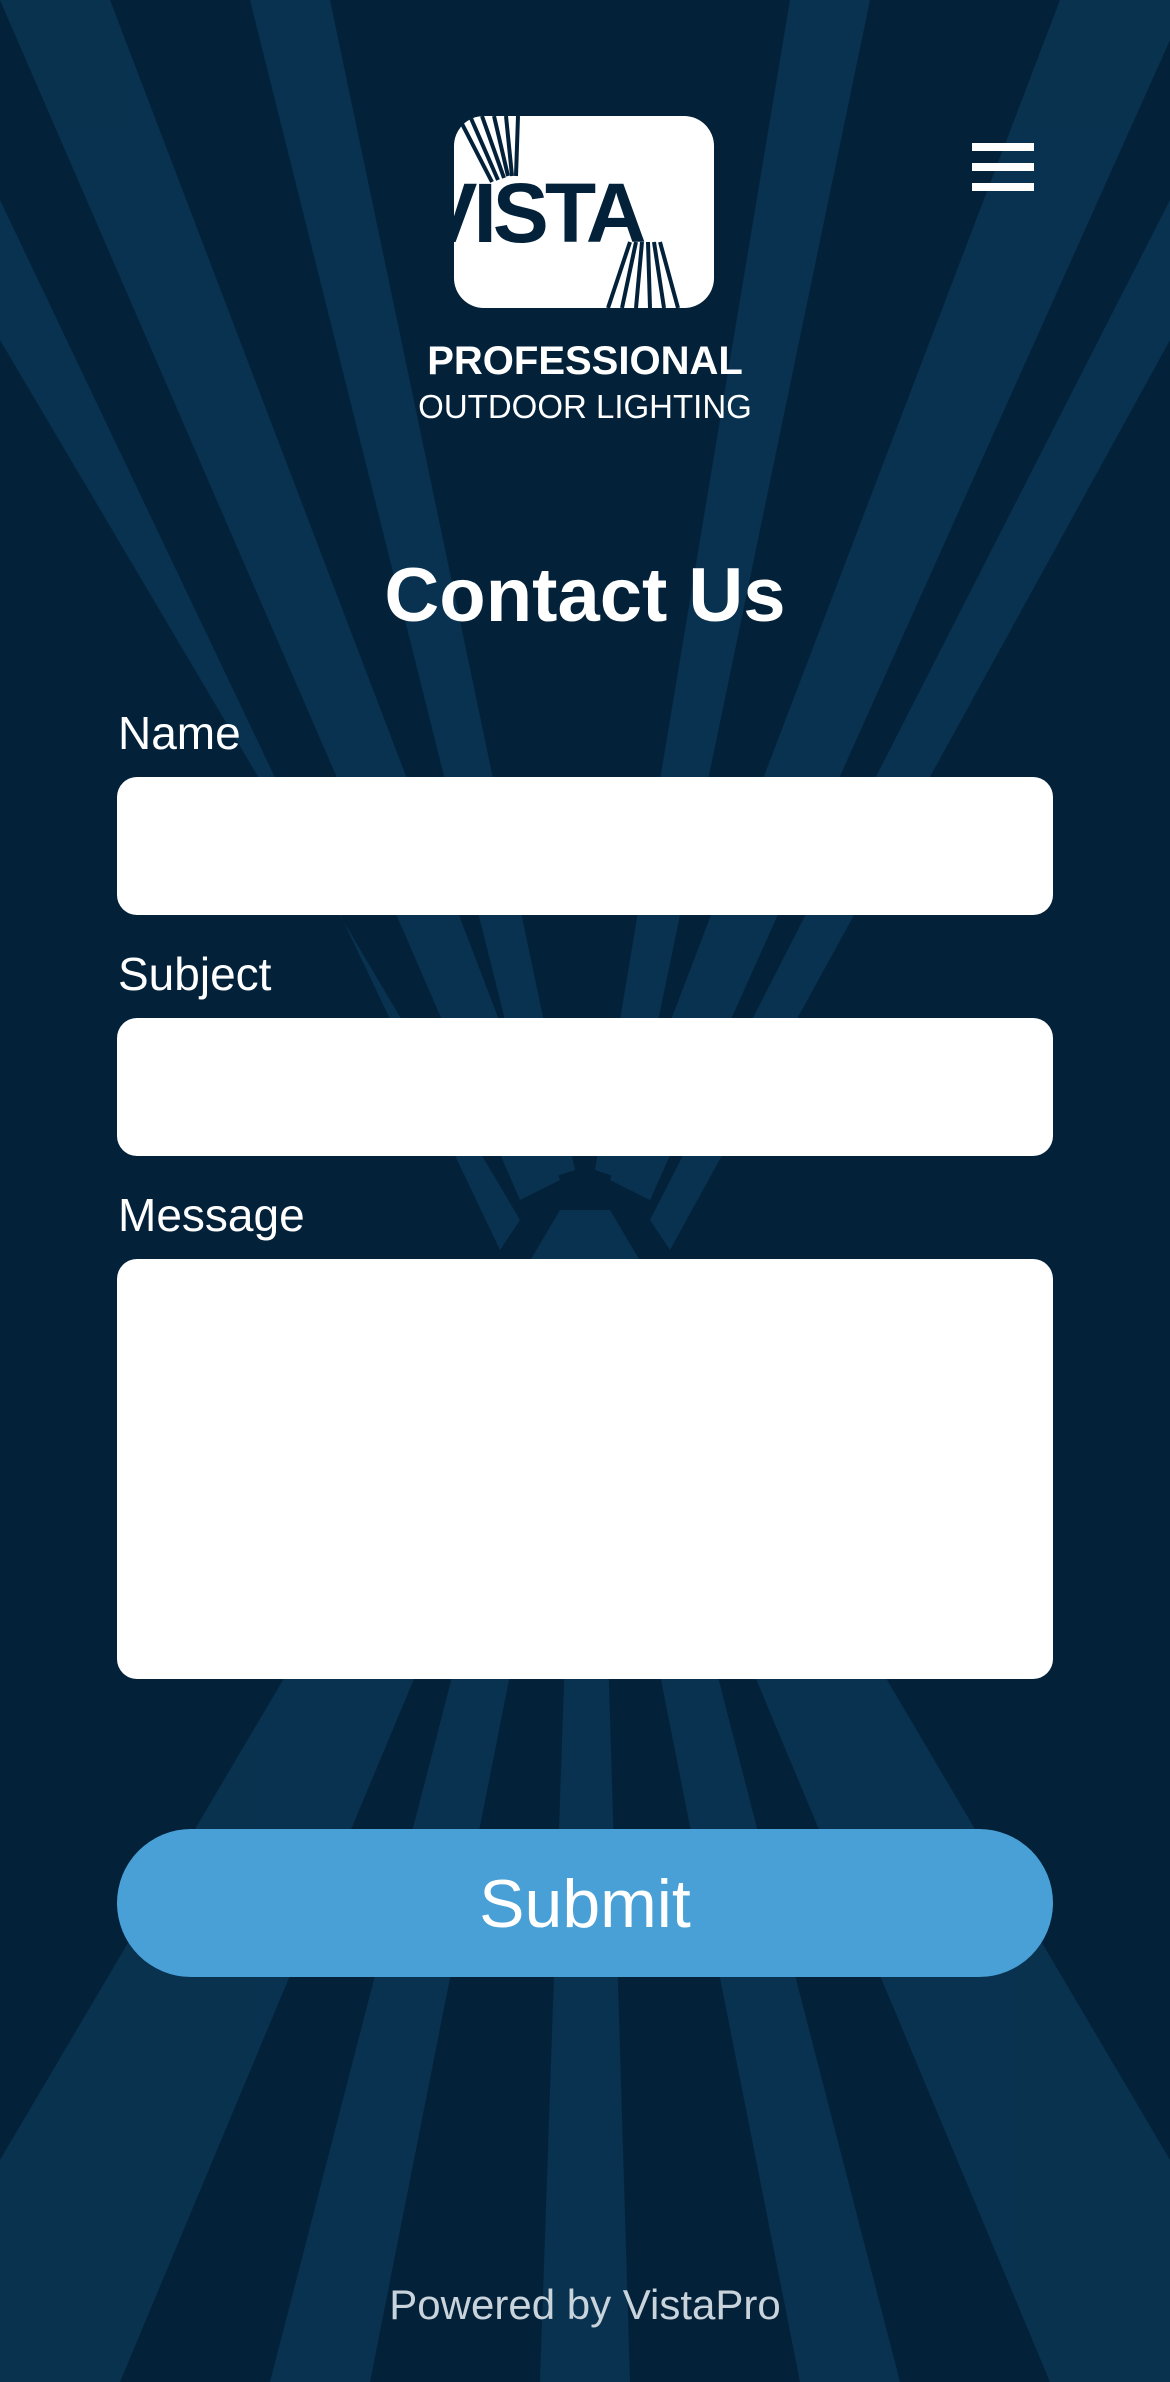  What do you see at coordinates (585, 1087) in the screenshot?
I see `subject-field` at bounding box center [585, 1087].